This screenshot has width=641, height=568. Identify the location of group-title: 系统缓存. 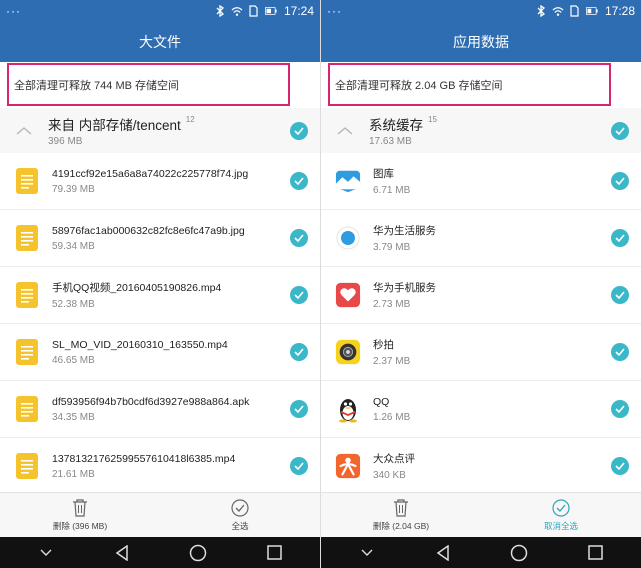
(396, 125).